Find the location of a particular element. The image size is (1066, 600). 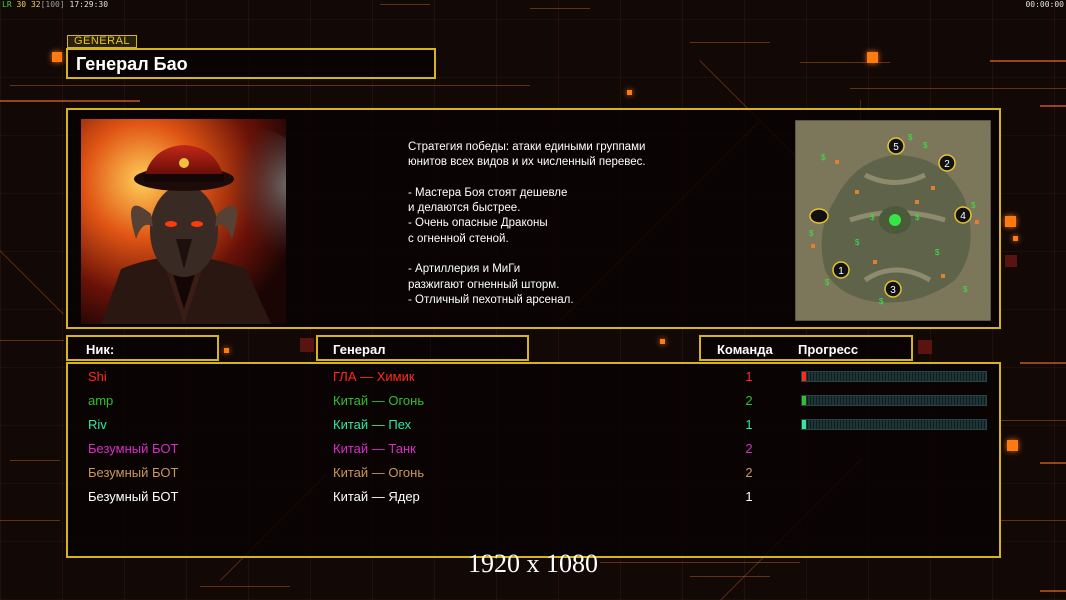

column-header-progress-label: Прогресс is located at coordinates (828, 349).